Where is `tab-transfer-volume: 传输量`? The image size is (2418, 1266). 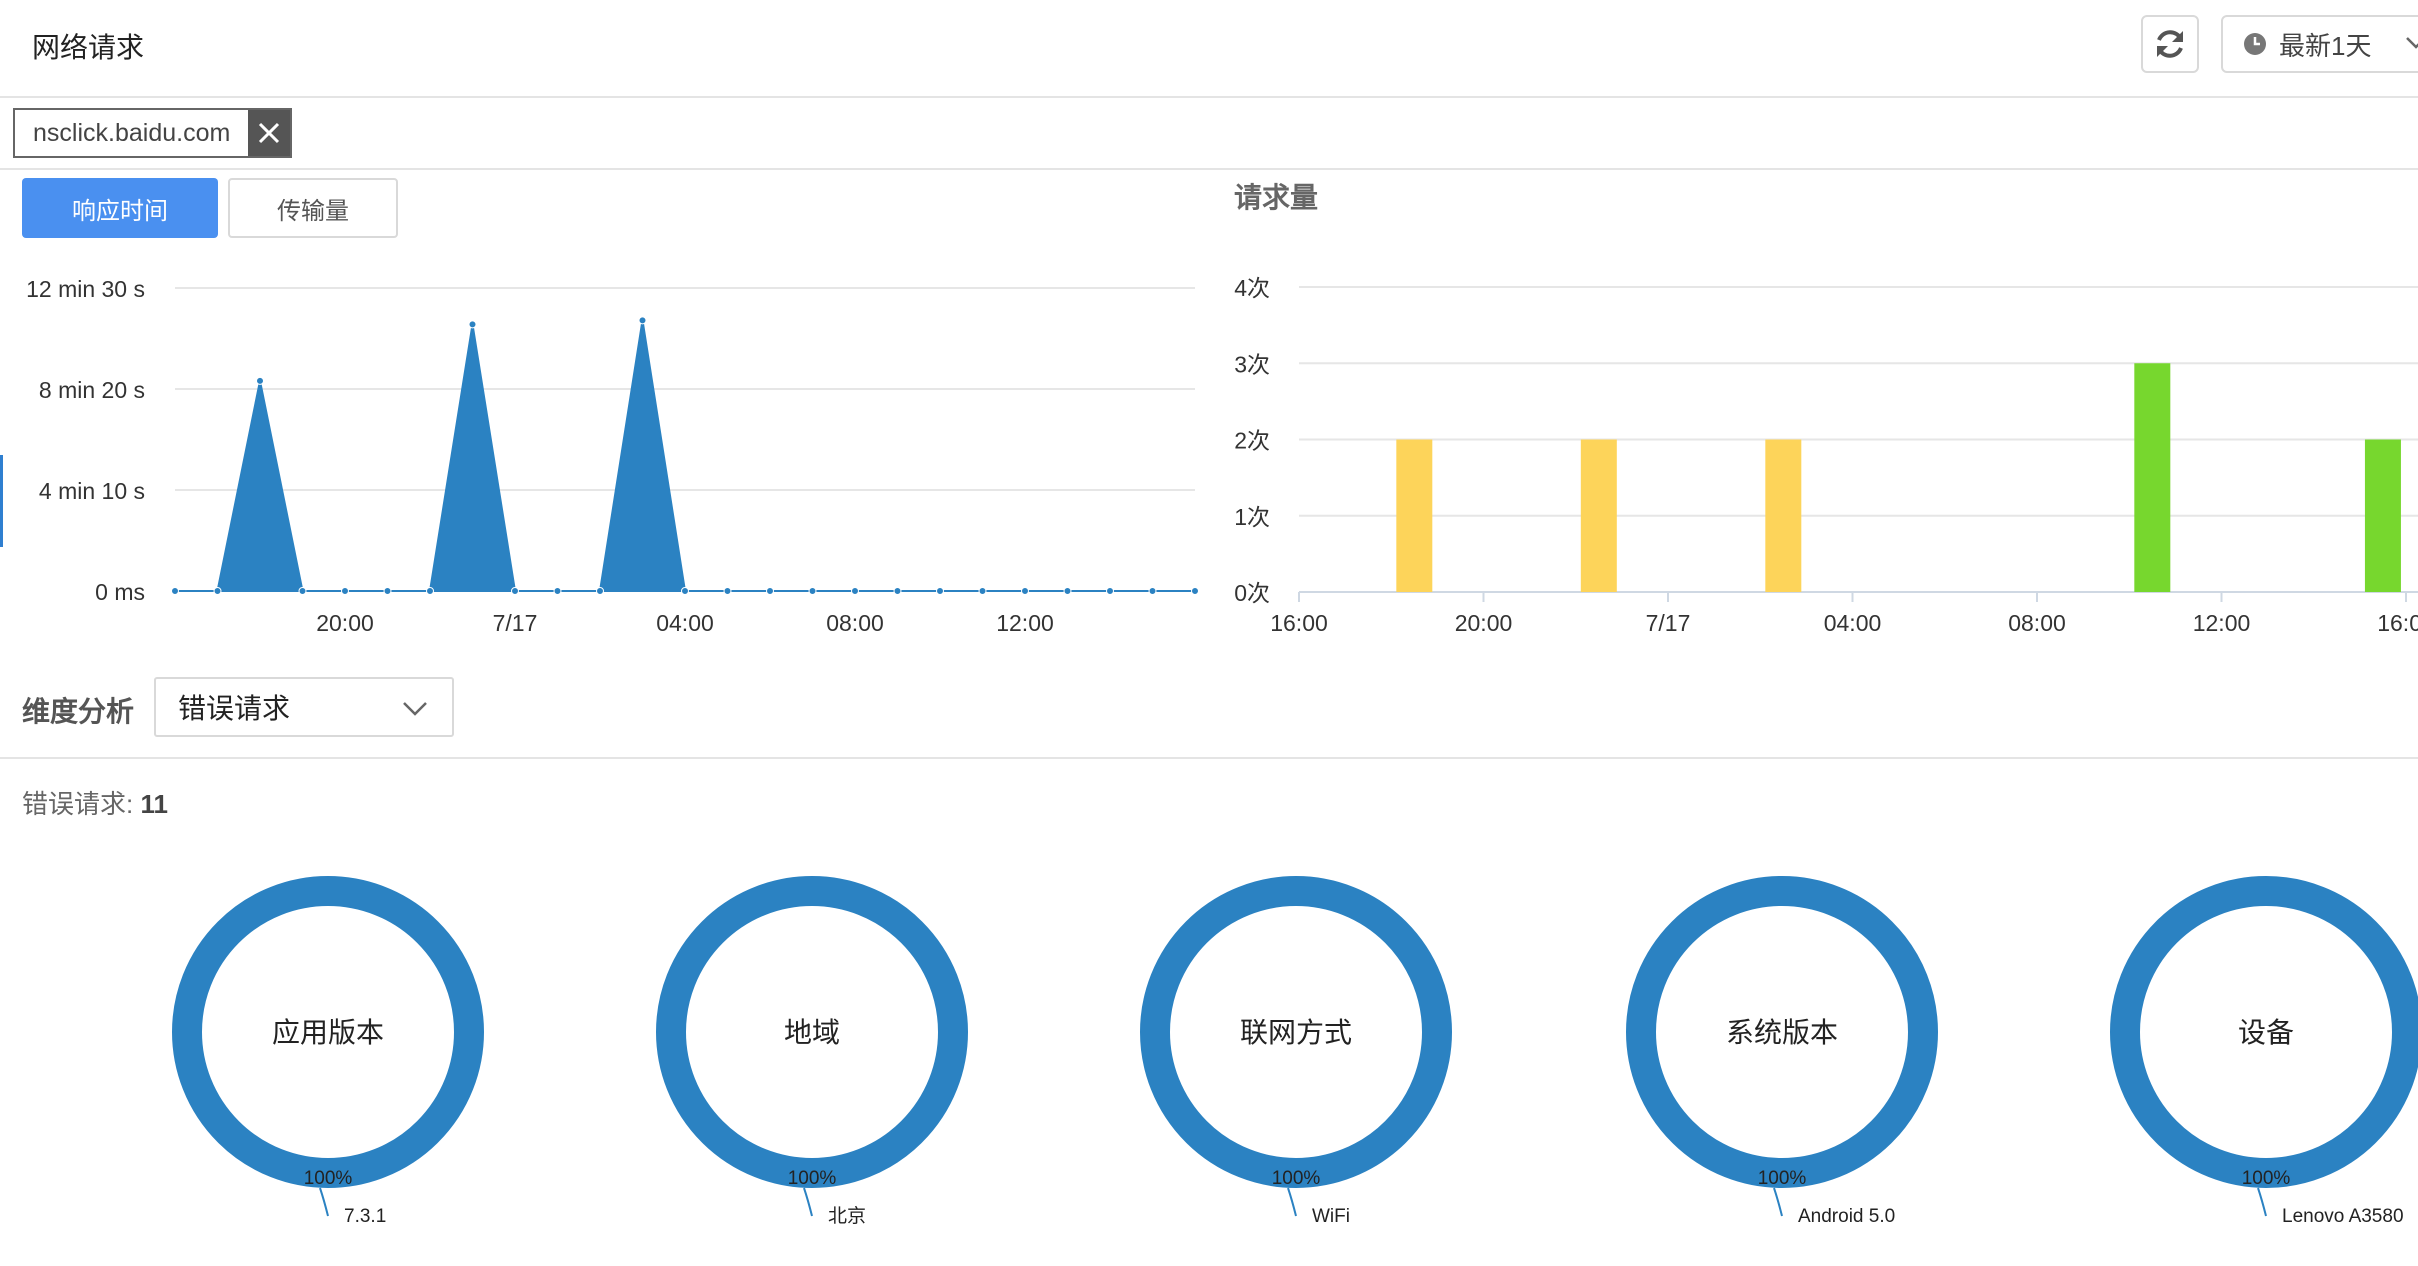
tab-transfer-volume: 传输量 is located at coordinates (313, 208).